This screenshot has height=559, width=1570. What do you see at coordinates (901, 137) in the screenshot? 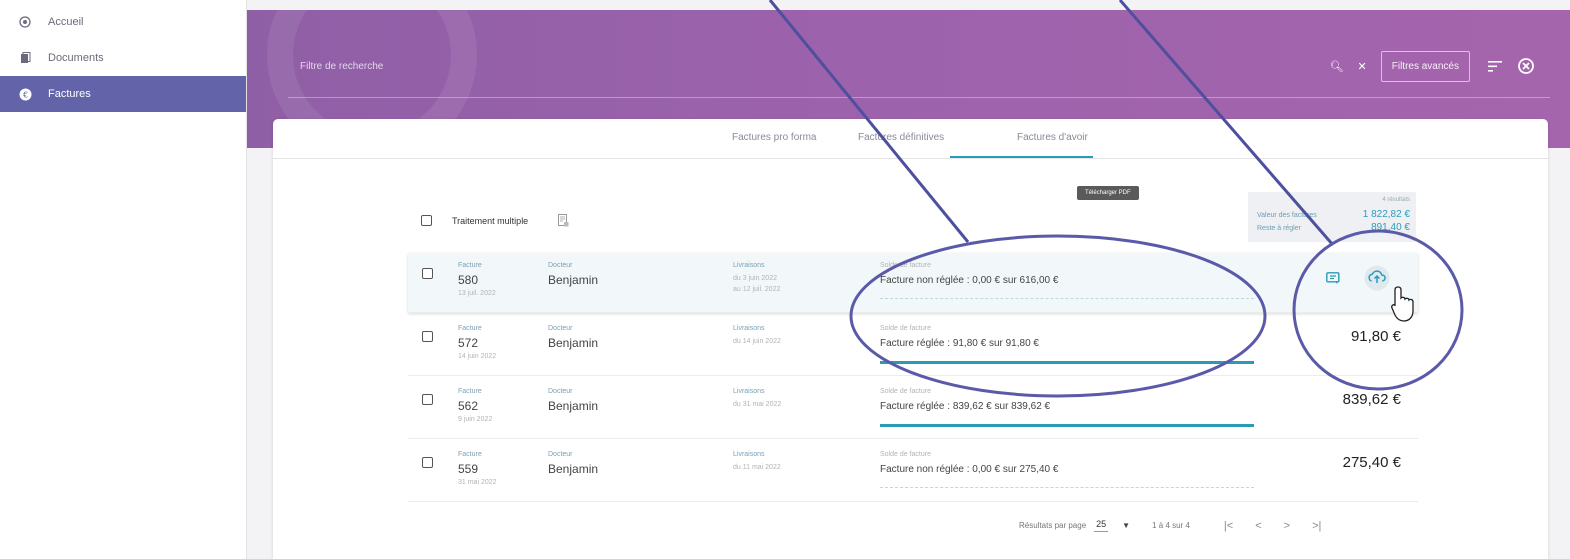
I see `tab-definitives: Factures définitives` at bounding box center [901, 137].